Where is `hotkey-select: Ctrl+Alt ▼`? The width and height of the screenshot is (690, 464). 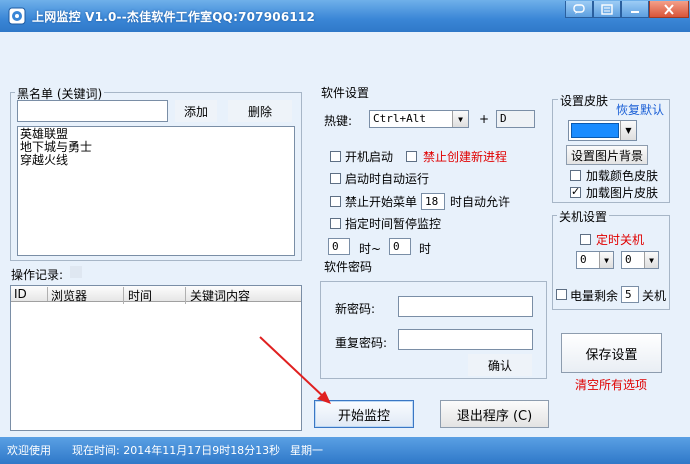
hotkey-select: Ctrl+Alt ▼ is located at coordinates (419, 119).